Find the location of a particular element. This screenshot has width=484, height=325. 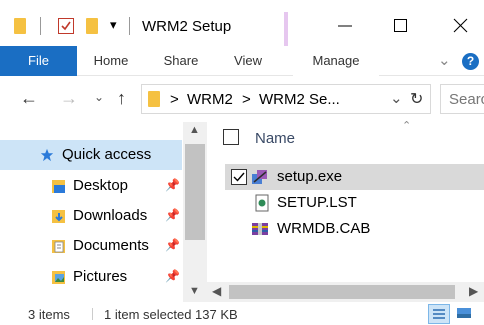

tab-share: Share is located at coordinates (181, 61).